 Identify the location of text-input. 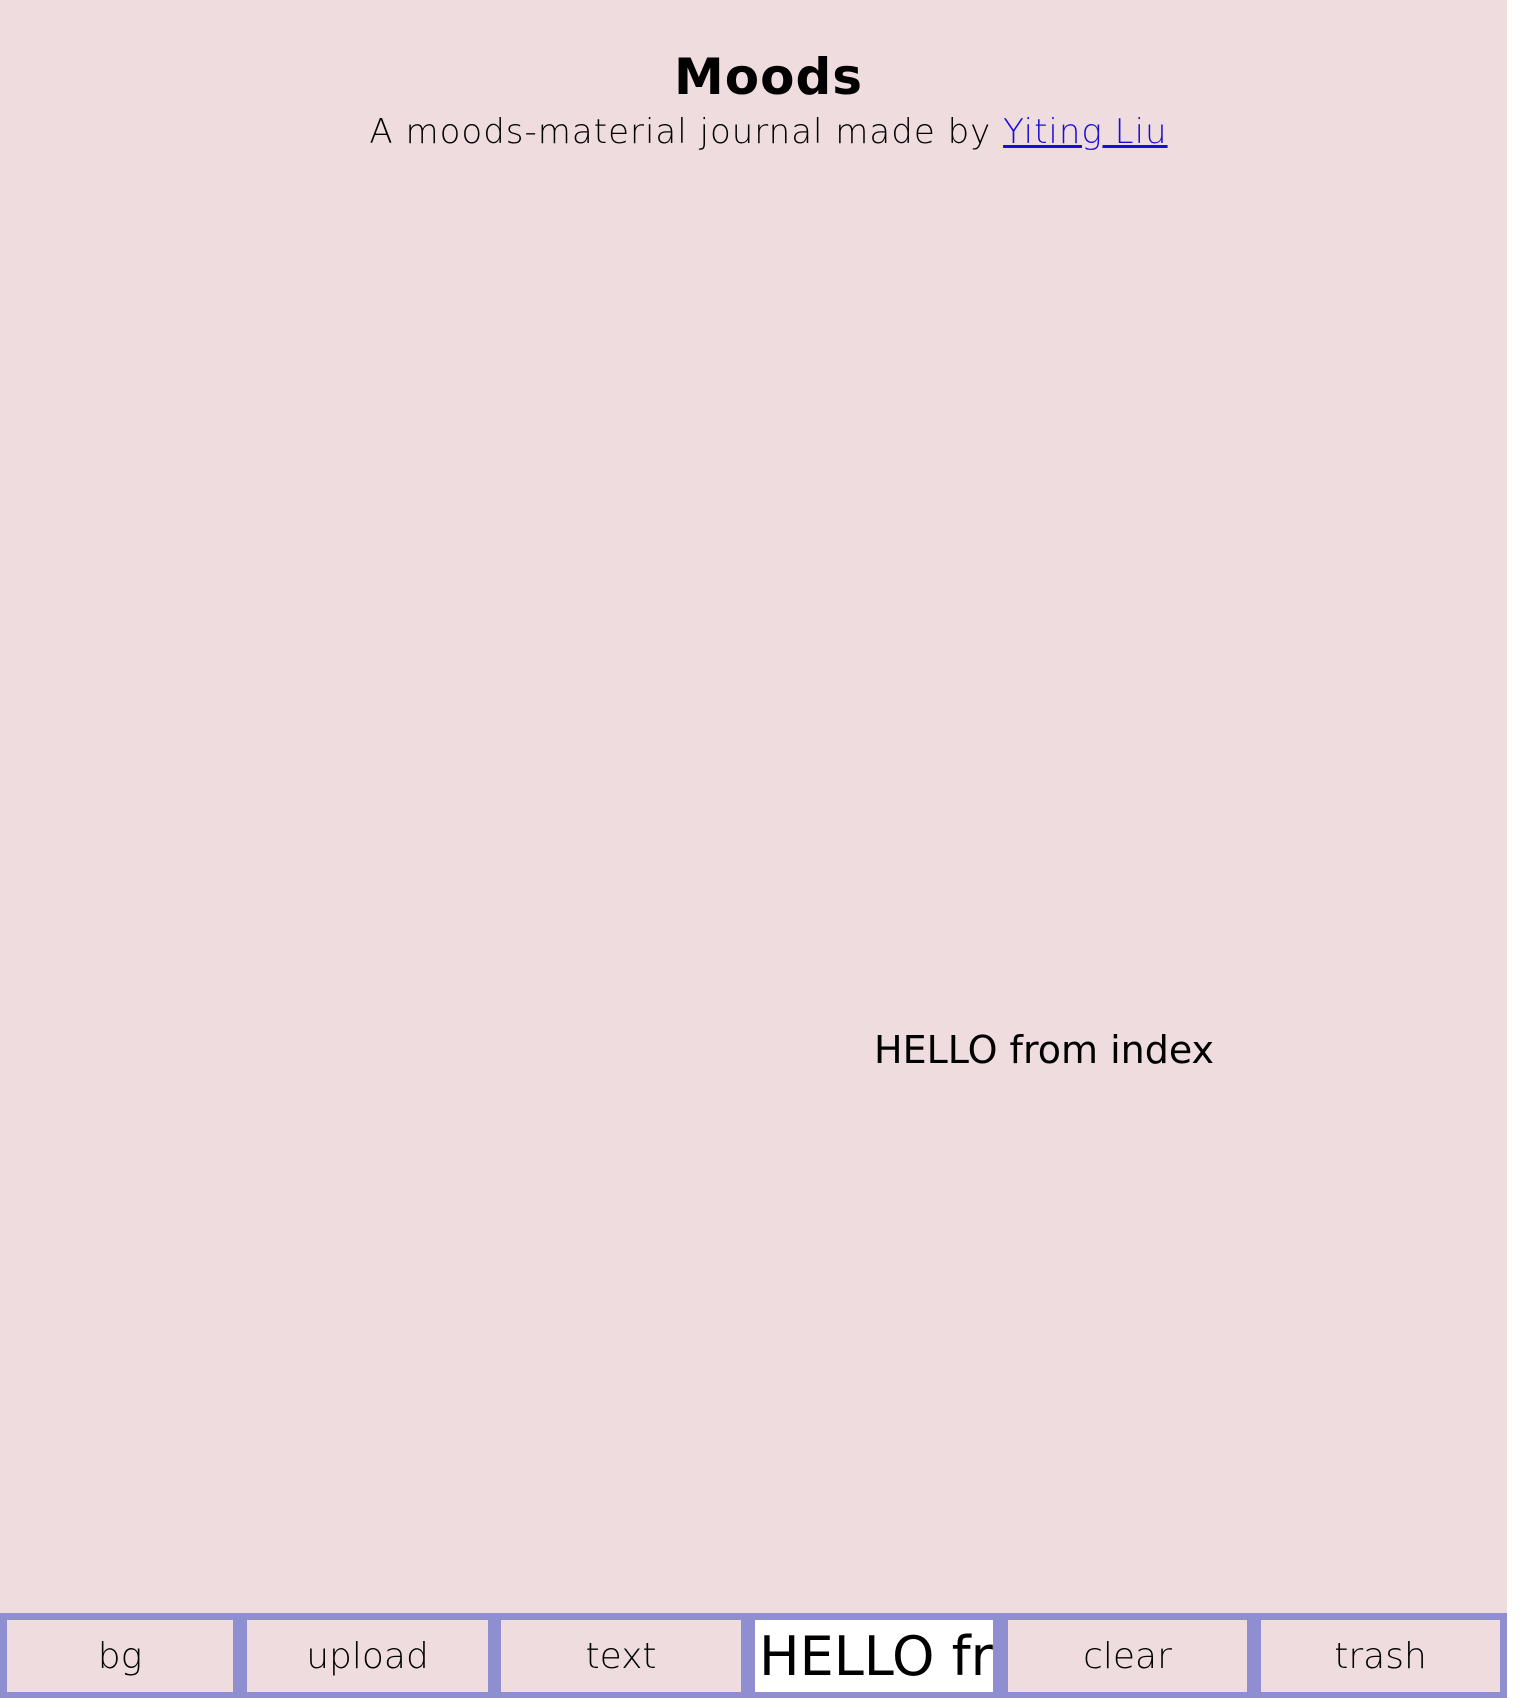
(874, 1656).